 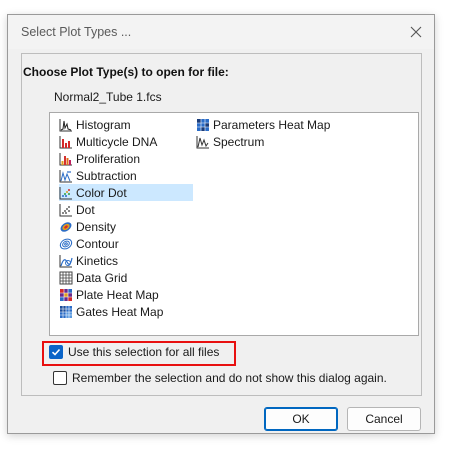 I want to click on close-button, so click(x=416, y=32).